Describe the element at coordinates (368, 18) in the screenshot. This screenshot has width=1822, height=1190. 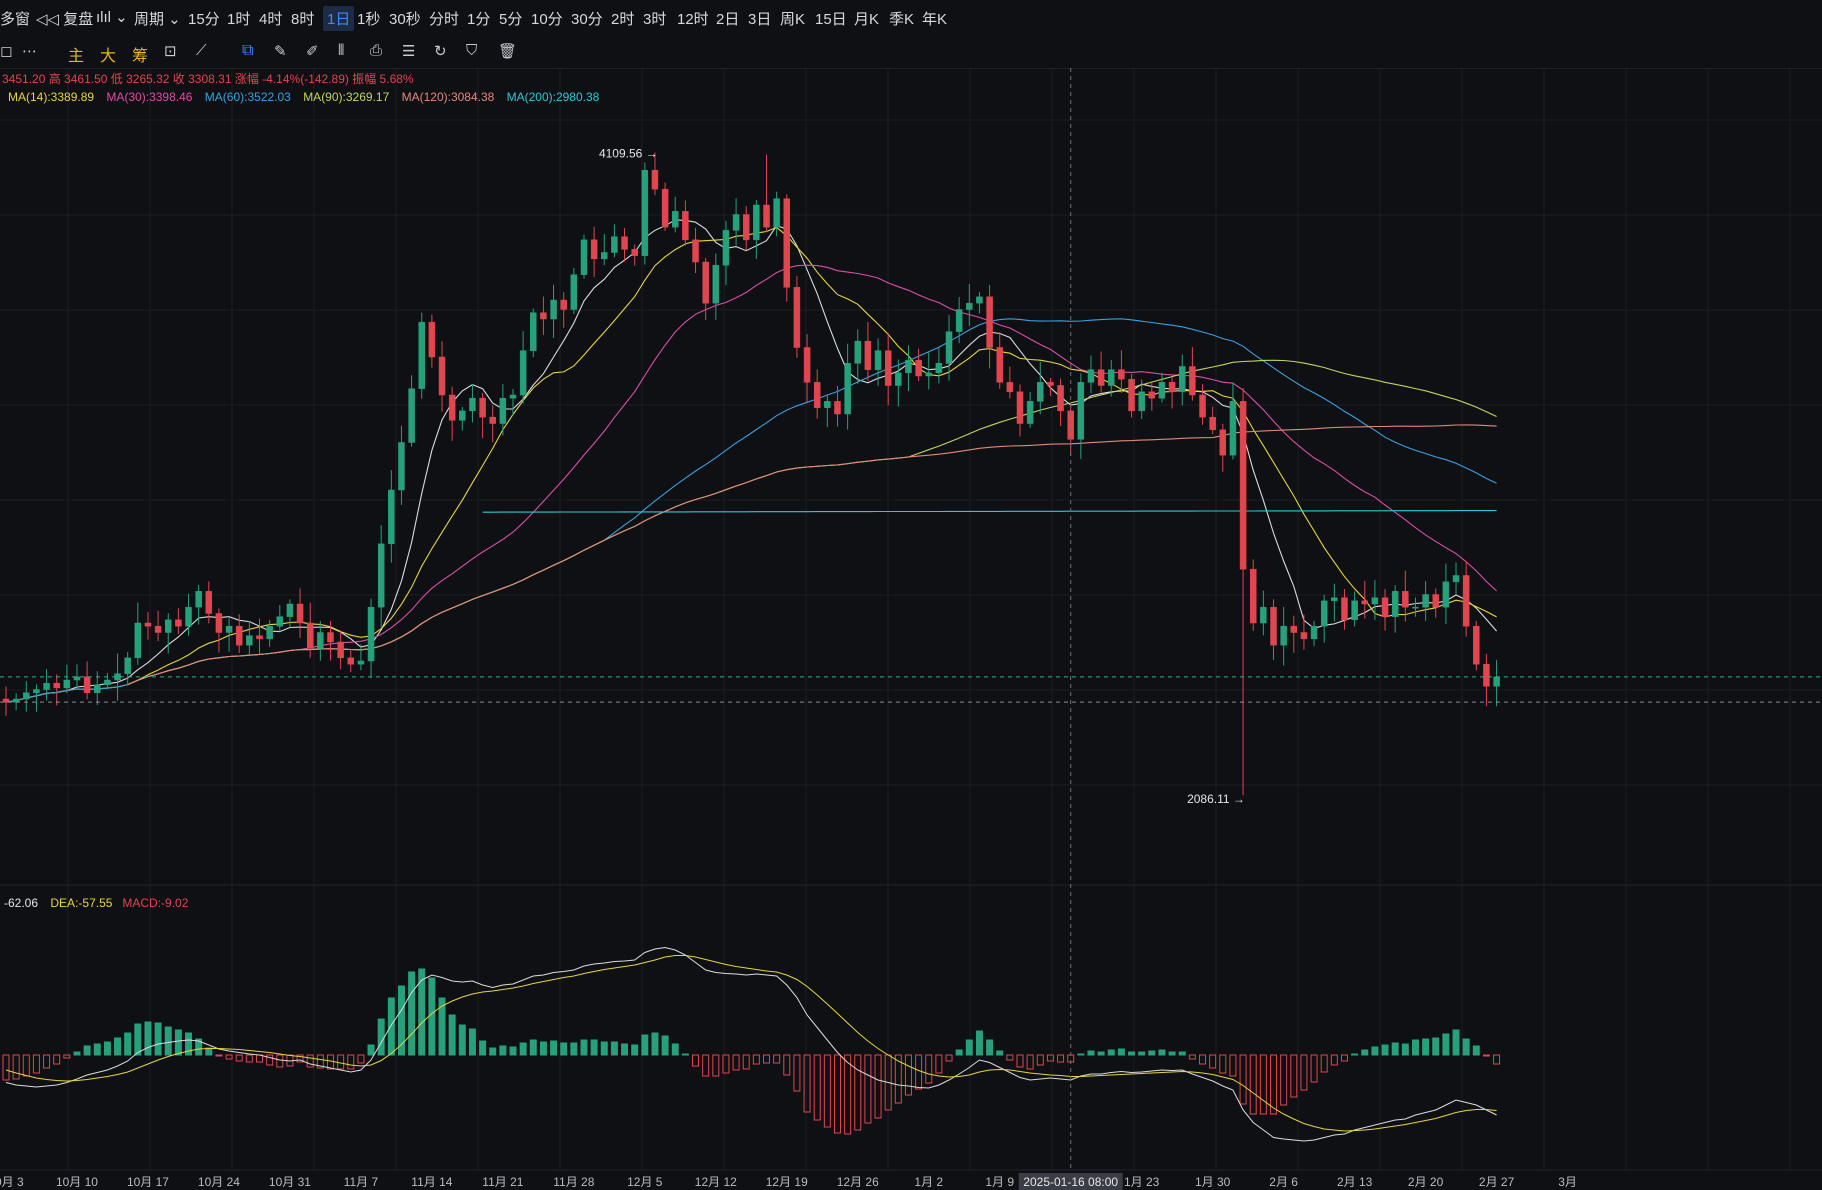
I see `period-9: 1秒` at that location.